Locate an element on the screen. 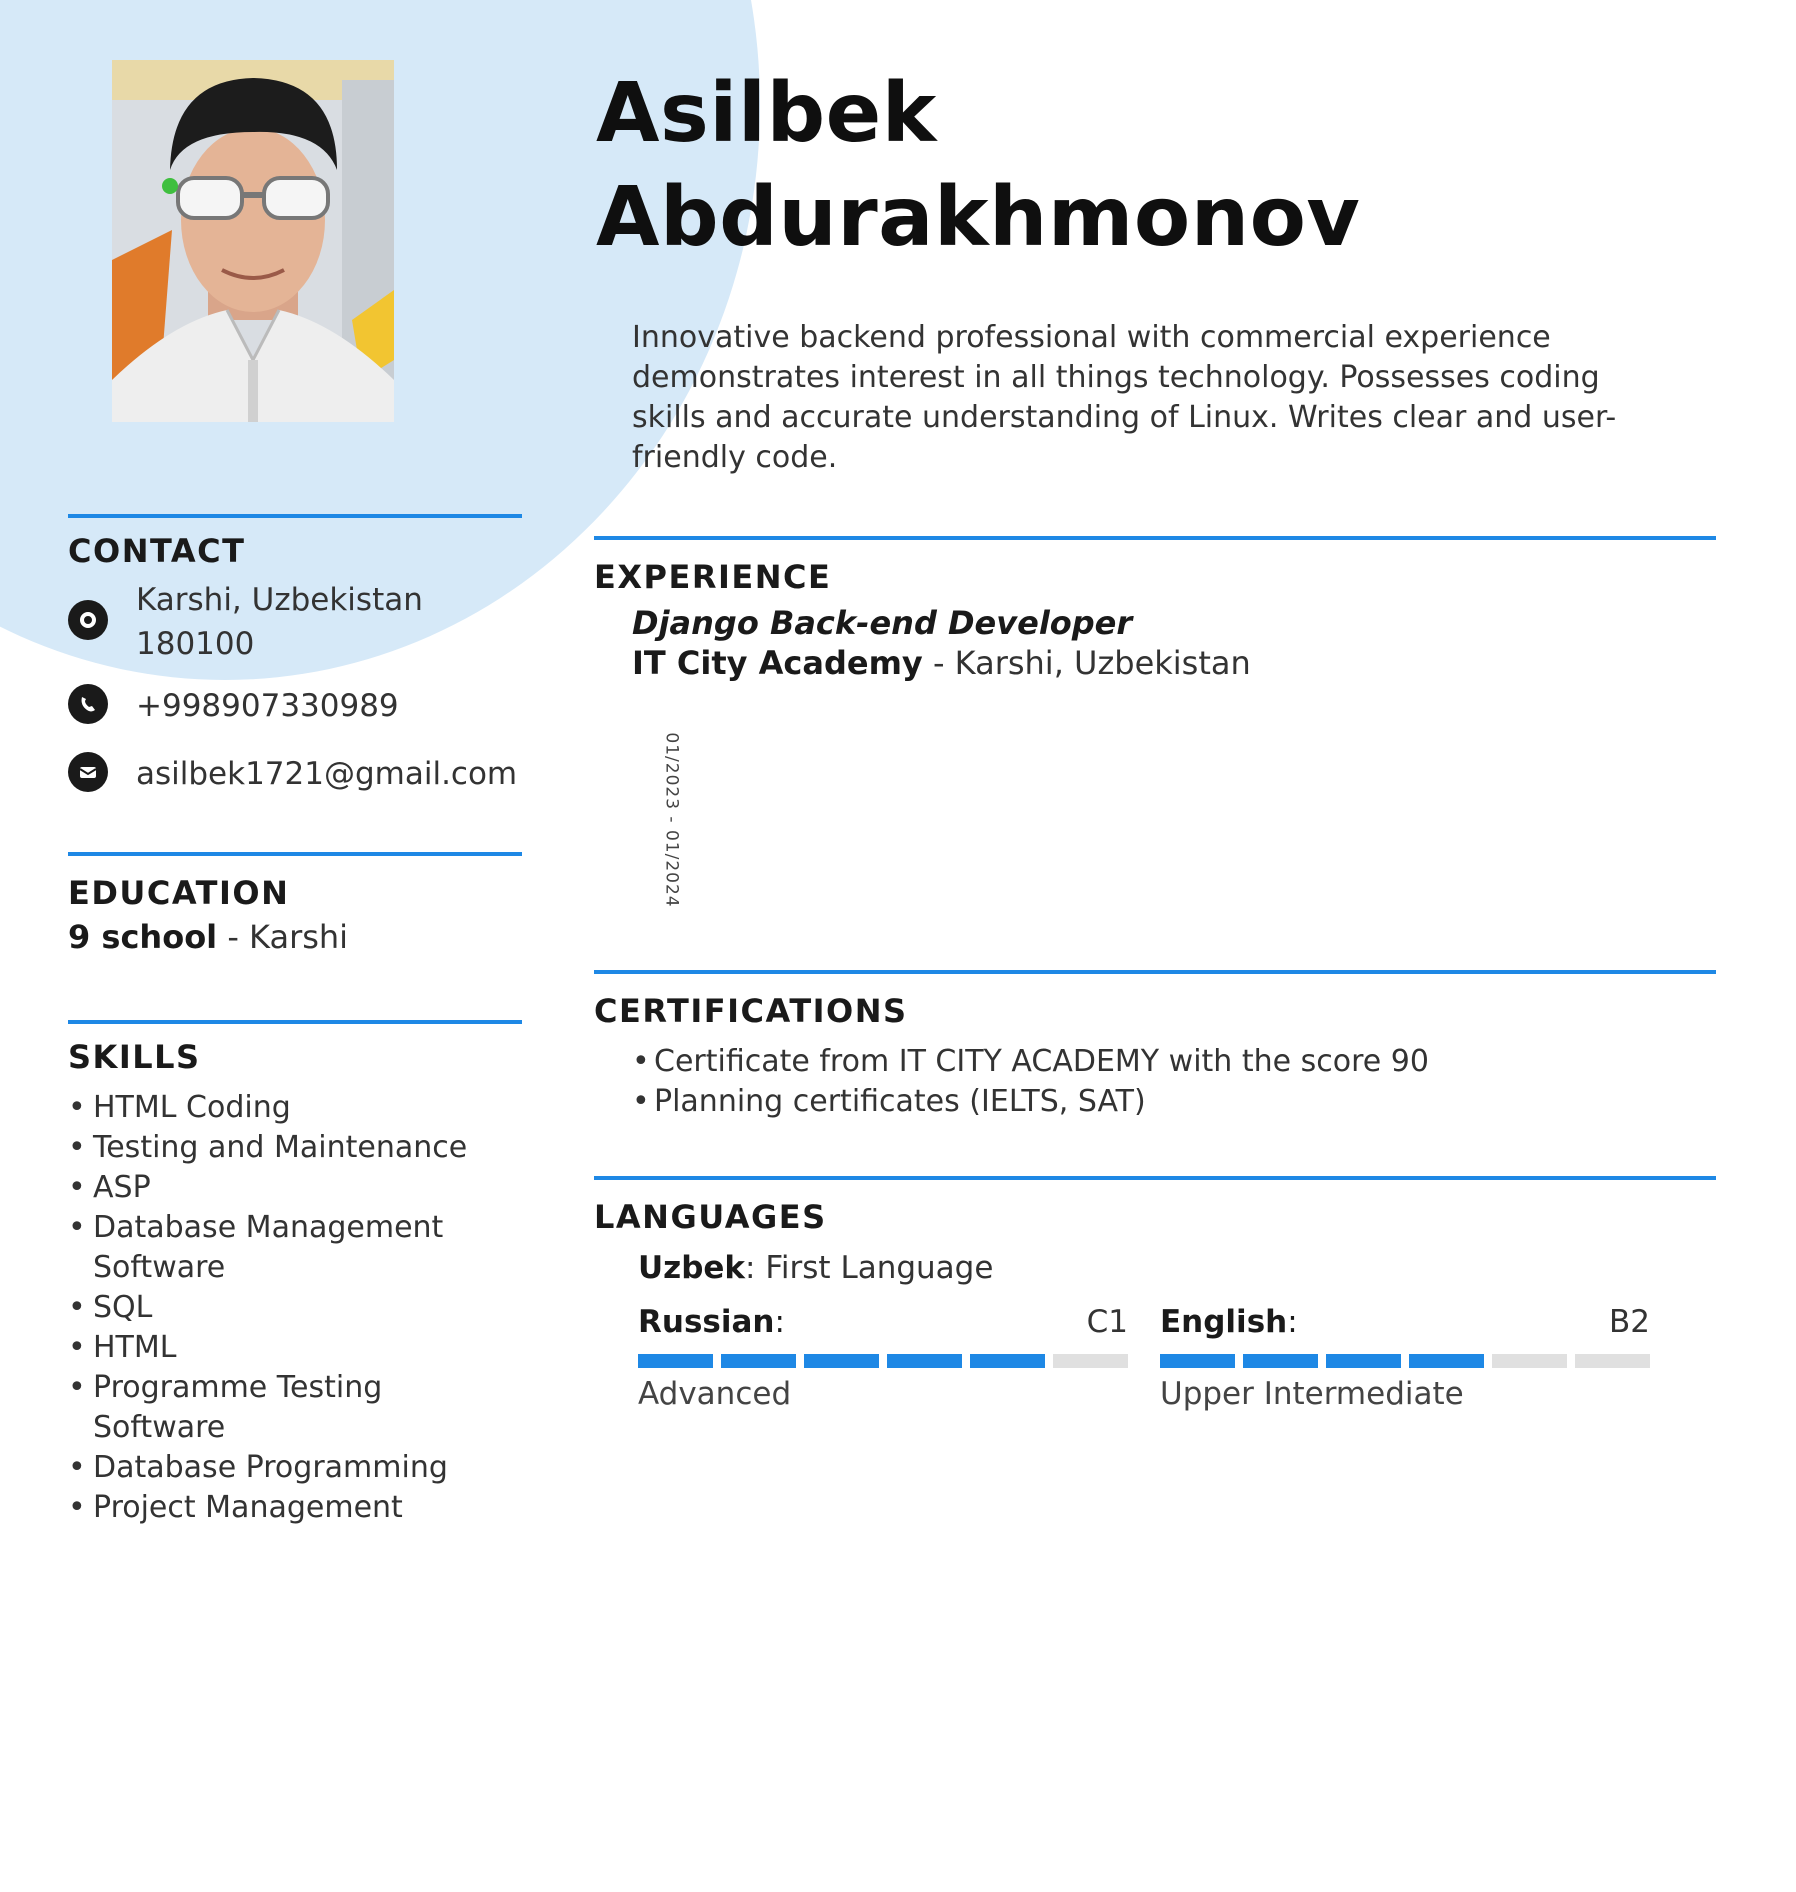  job-company-line: IT City Academy - Karshi, Uzbekistan is located at coordinates (941, 663).